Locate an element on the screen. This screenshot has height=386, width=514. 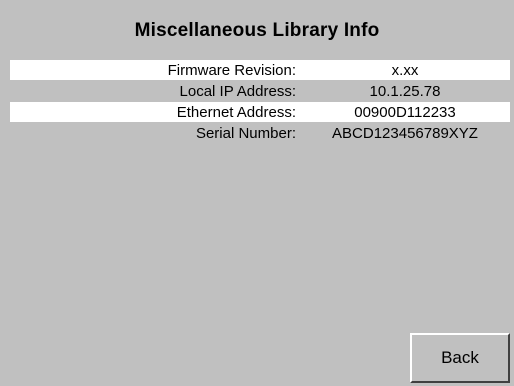
info-row-local-ip-address: Local IP Address: 10.1.25.78 is located at coordinates (260, 91).